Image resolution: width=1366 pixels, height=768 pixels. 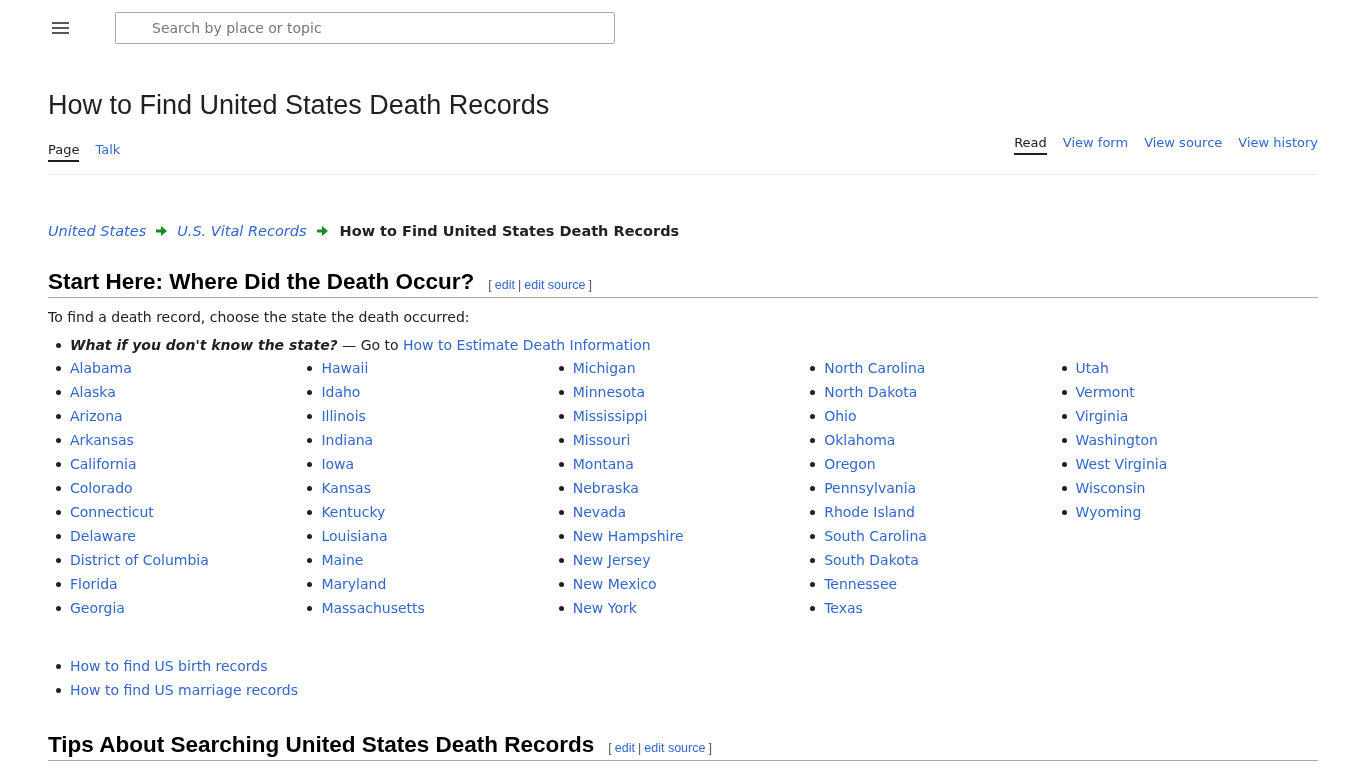 What do you see at coordinates (604, 368) in the screenshot?
I see `state-link: Michigan` at bounding box center [604, 368].